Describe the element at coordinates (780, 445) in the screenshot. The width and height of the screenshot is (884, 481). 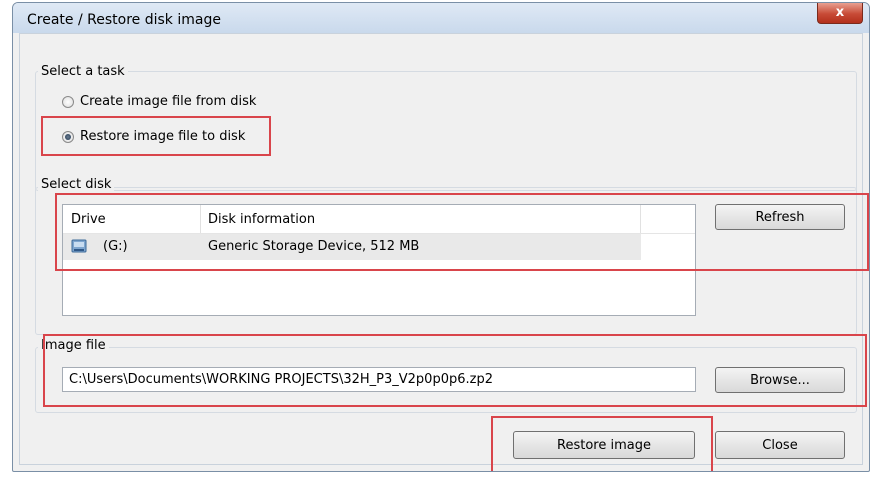
I see `close-button: Close` at that location.